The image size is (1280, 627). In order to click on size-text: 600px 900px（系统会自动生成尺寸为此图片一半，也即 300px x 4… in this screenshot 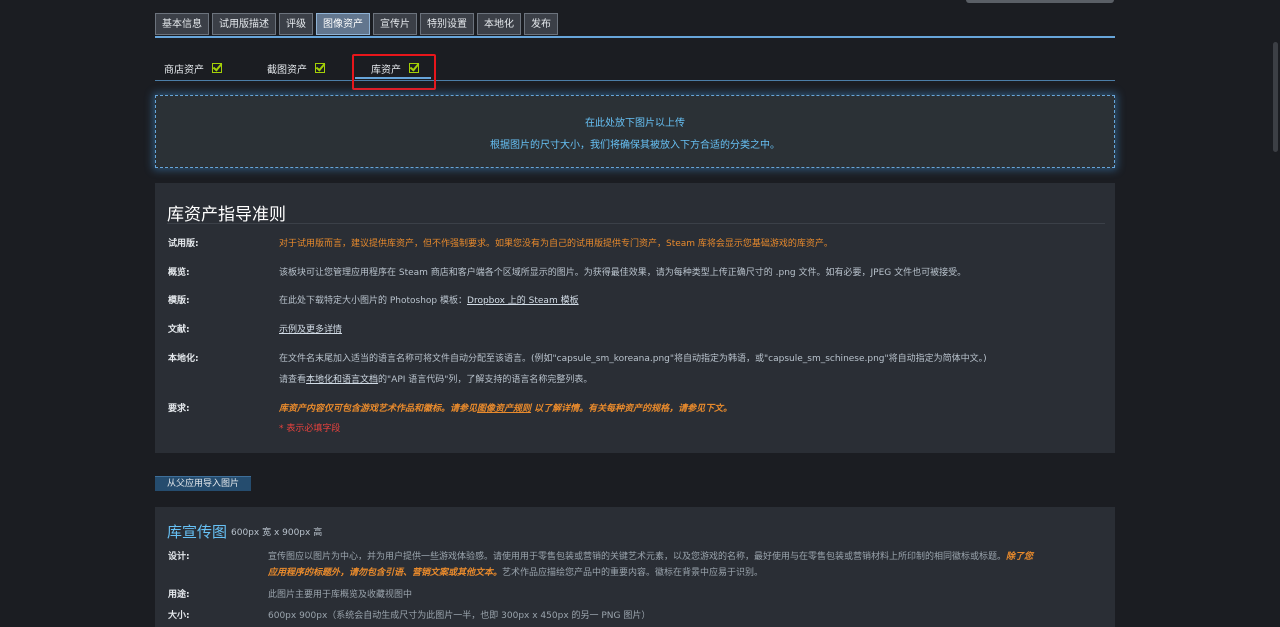, I will do `click(459, 616)`.